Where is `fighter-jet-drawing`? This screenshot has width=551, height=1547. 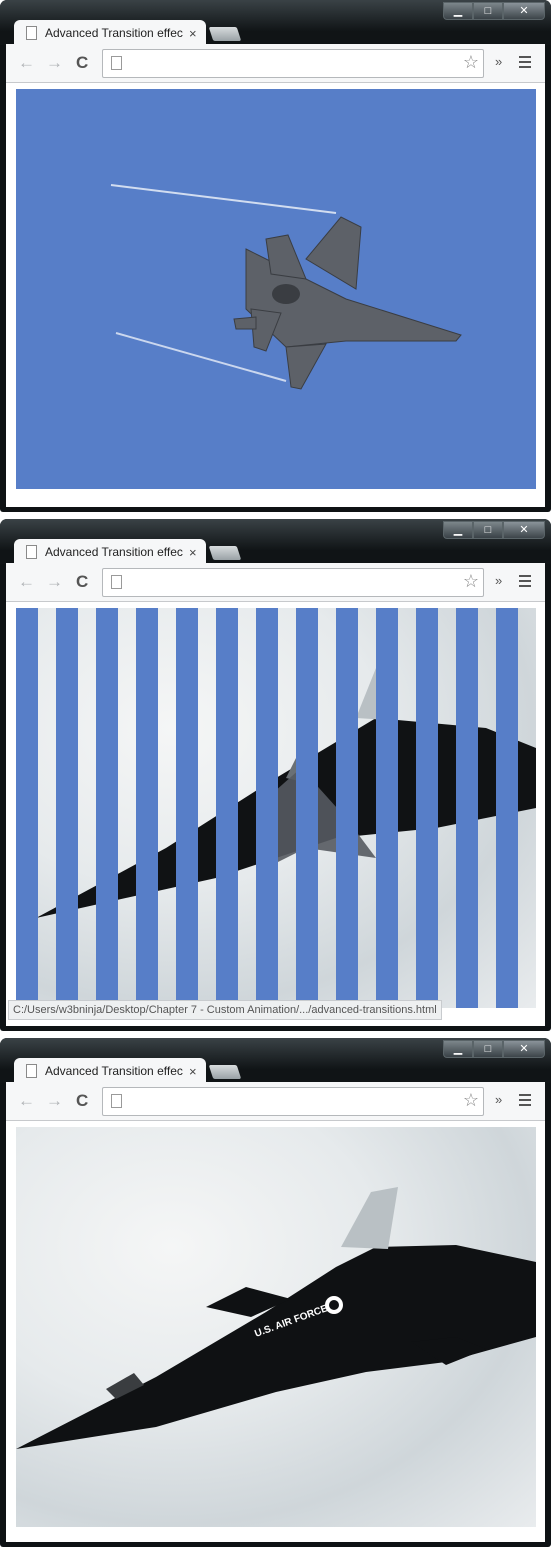
fighter-jet-drawing is located at coordinates (286, 287).